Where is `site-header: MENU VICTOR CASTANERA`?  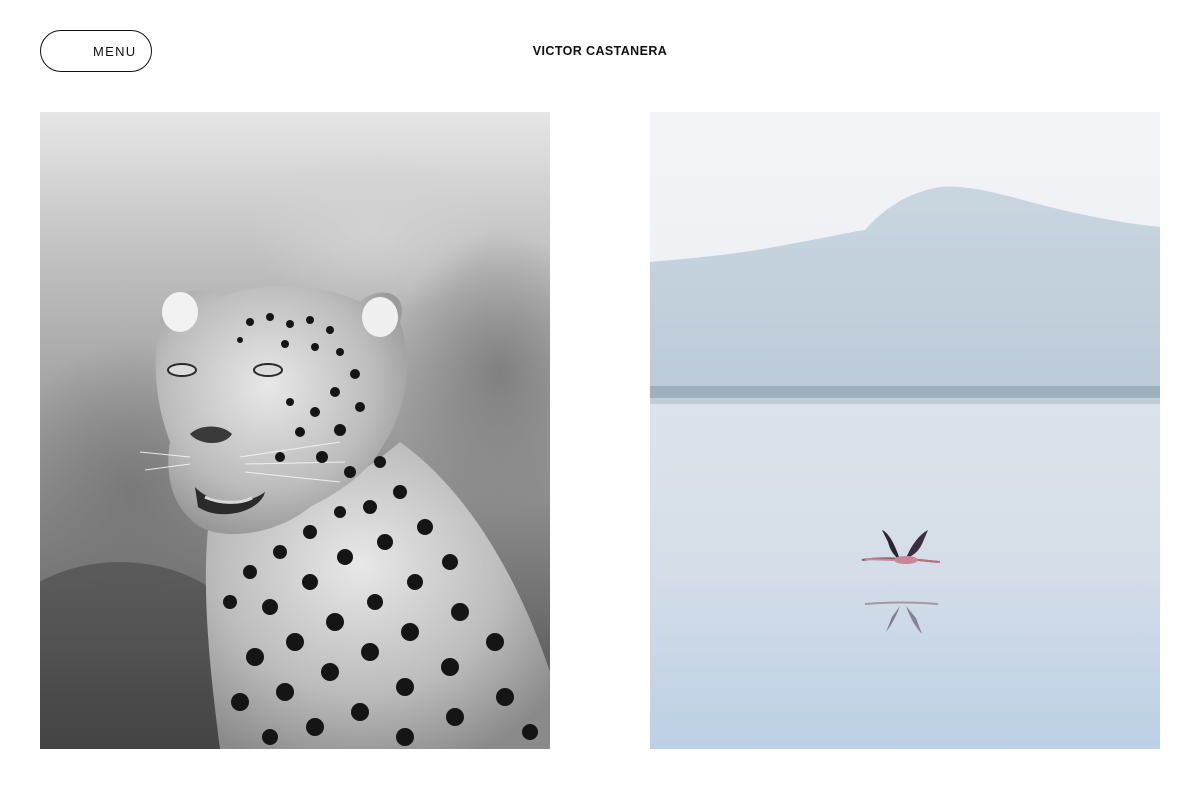
site-header: MENU VICTOR CASTANERA is located at coordinates (600, 51).